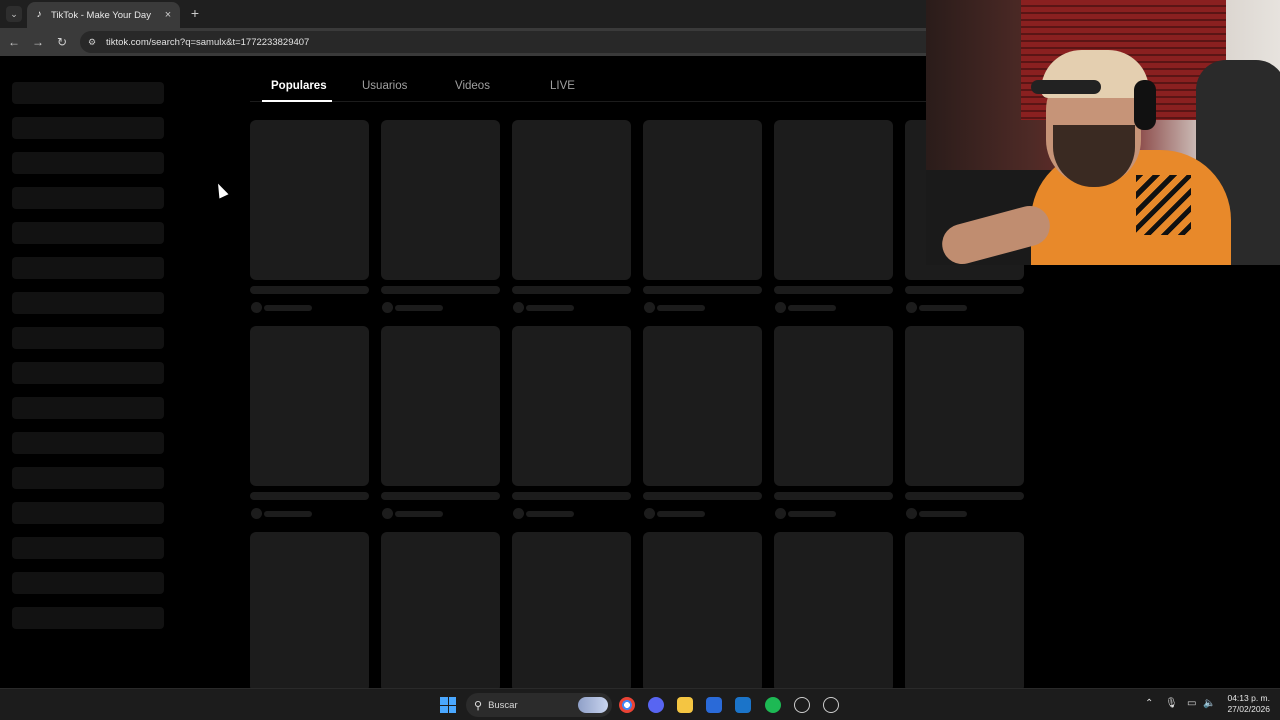  What do you see at coordinates (92, 42) in the screenshot?
I see `site-info-icon: ⚙` at bounding box center [92, 42].